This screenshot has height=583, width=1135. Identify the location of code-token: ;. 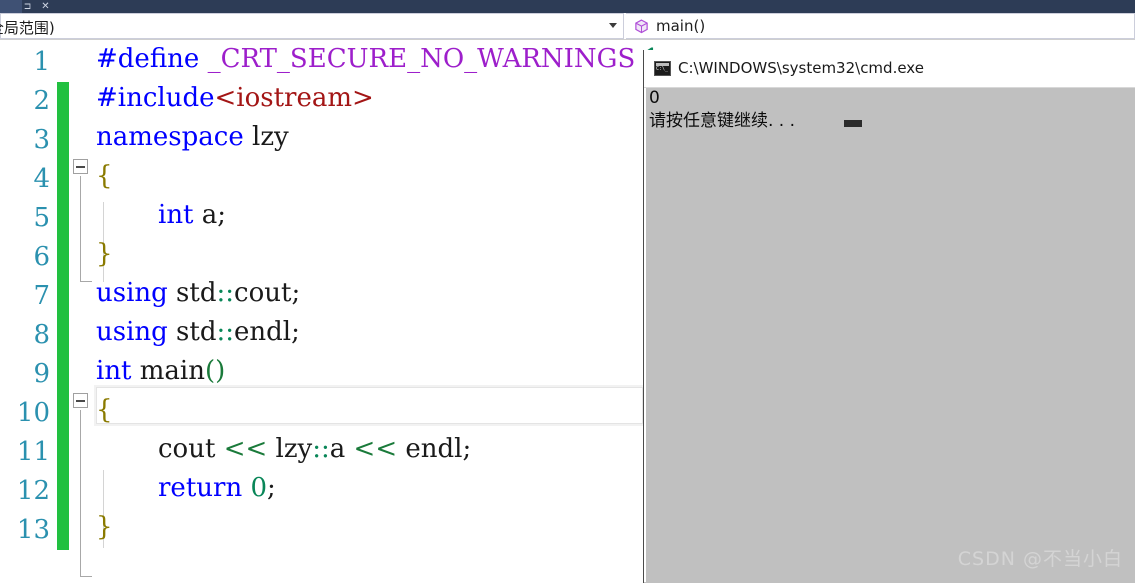
(271, 488).